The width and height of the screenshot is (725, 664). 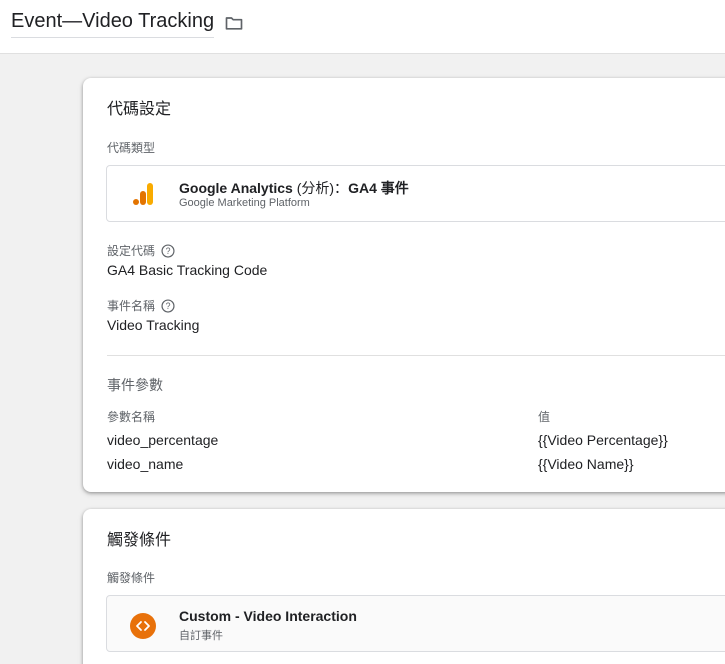 I want to click on tag-type-platform: Google Marketing Platform, so click(x=244, y=203).